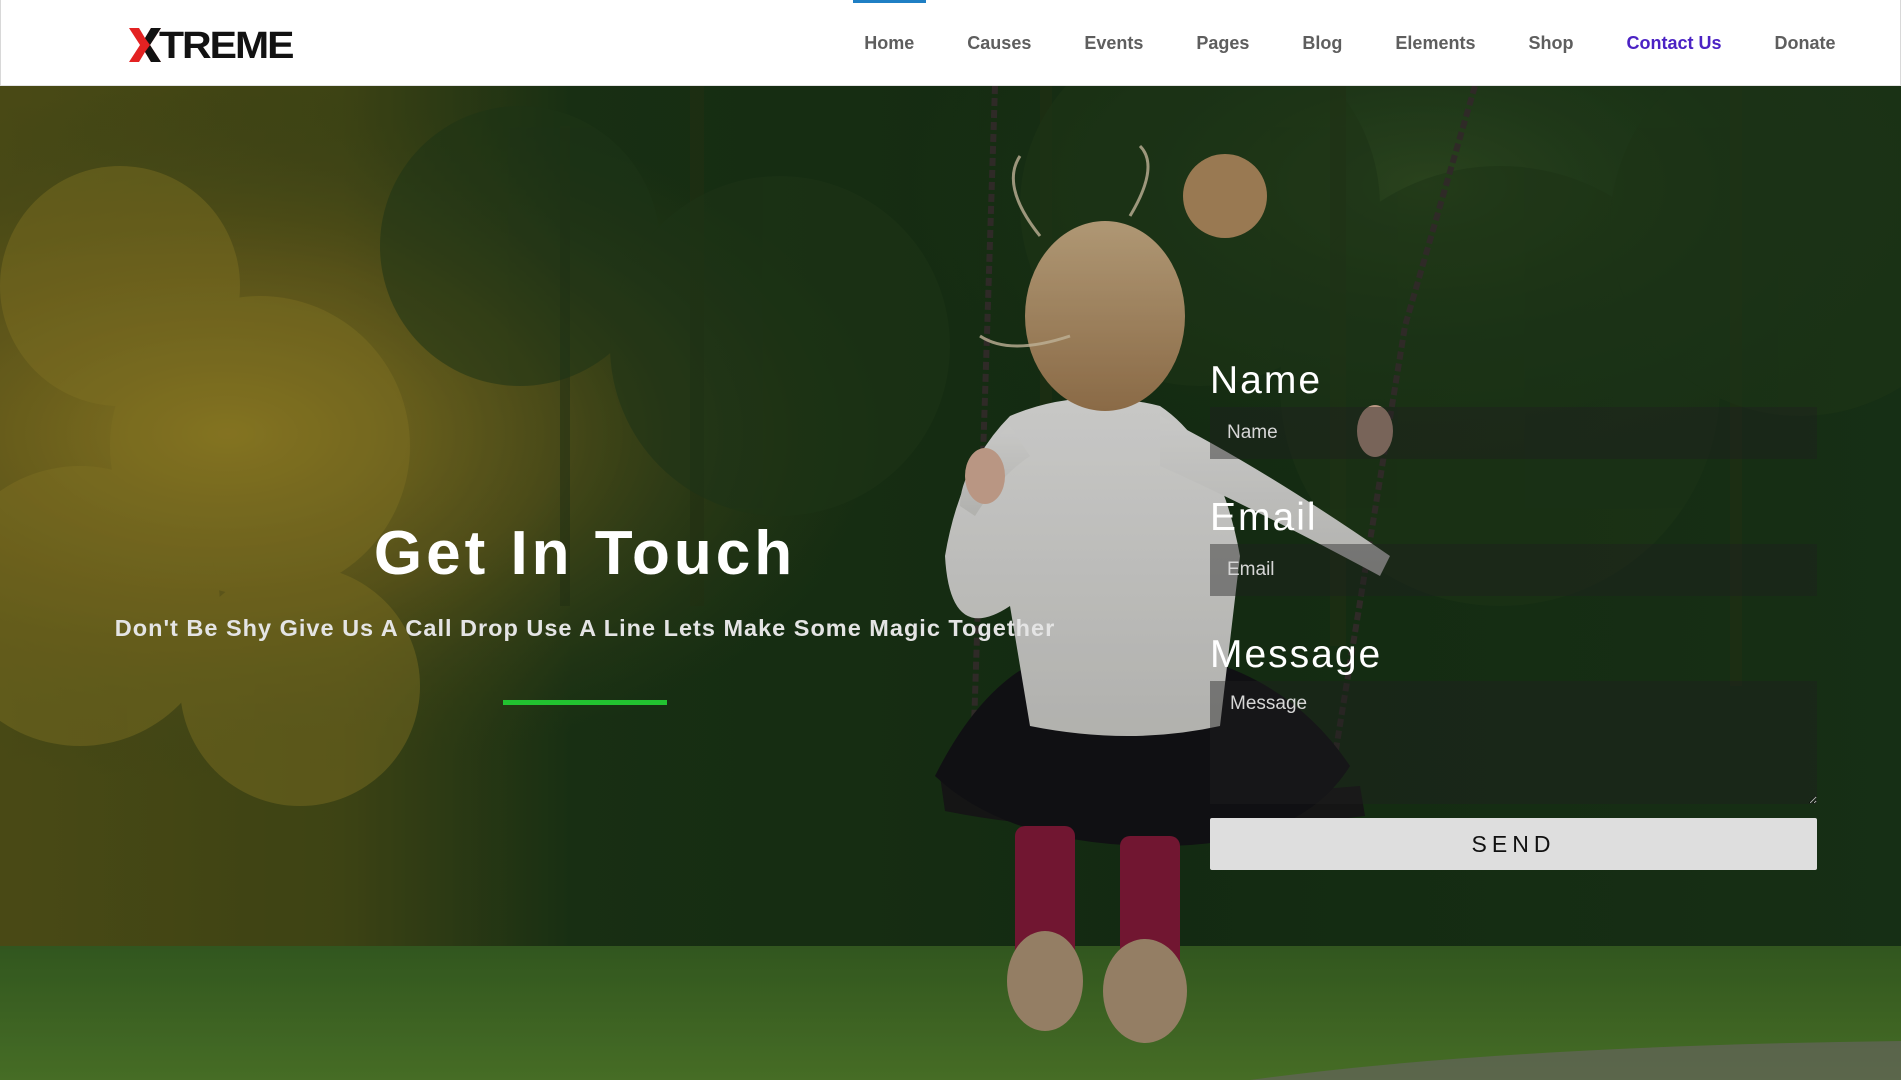 This screenshot has height=1080, width=1901. Describe the element at coordinates (999, 43) in the screenshot. I see `nav-item-causes: Causes` at that location.